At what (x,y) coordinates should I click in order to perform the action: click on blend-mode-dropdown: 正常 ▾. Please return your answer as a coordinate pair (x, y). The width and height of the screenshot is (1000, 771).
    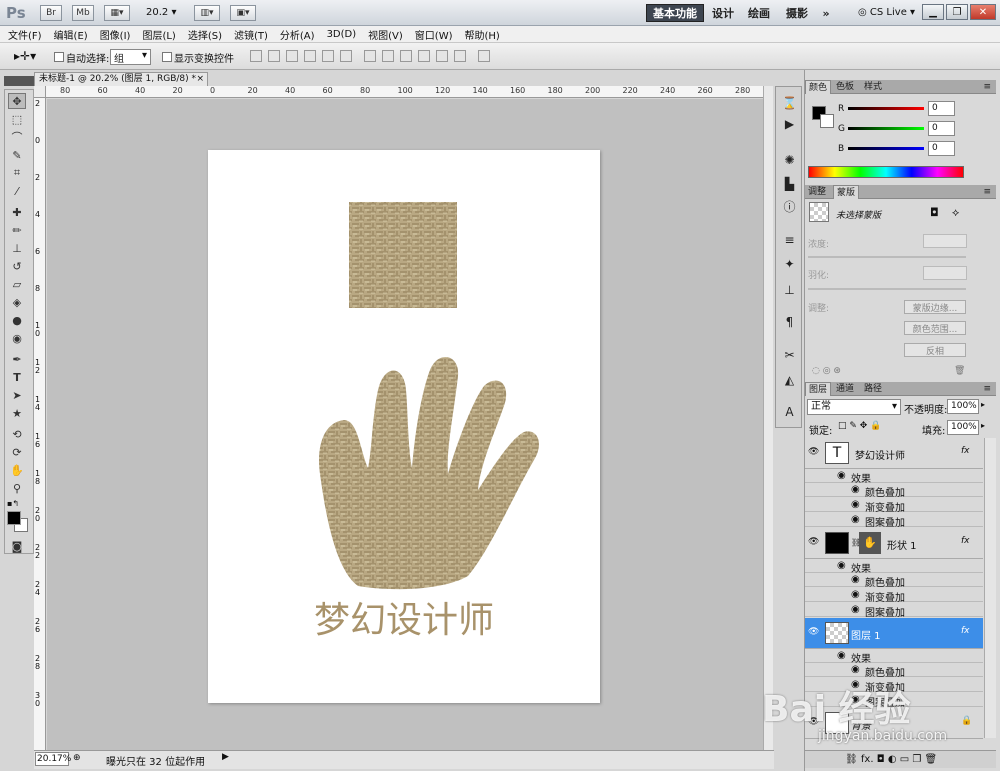
    Looking at the image, I should click on (854, 407).